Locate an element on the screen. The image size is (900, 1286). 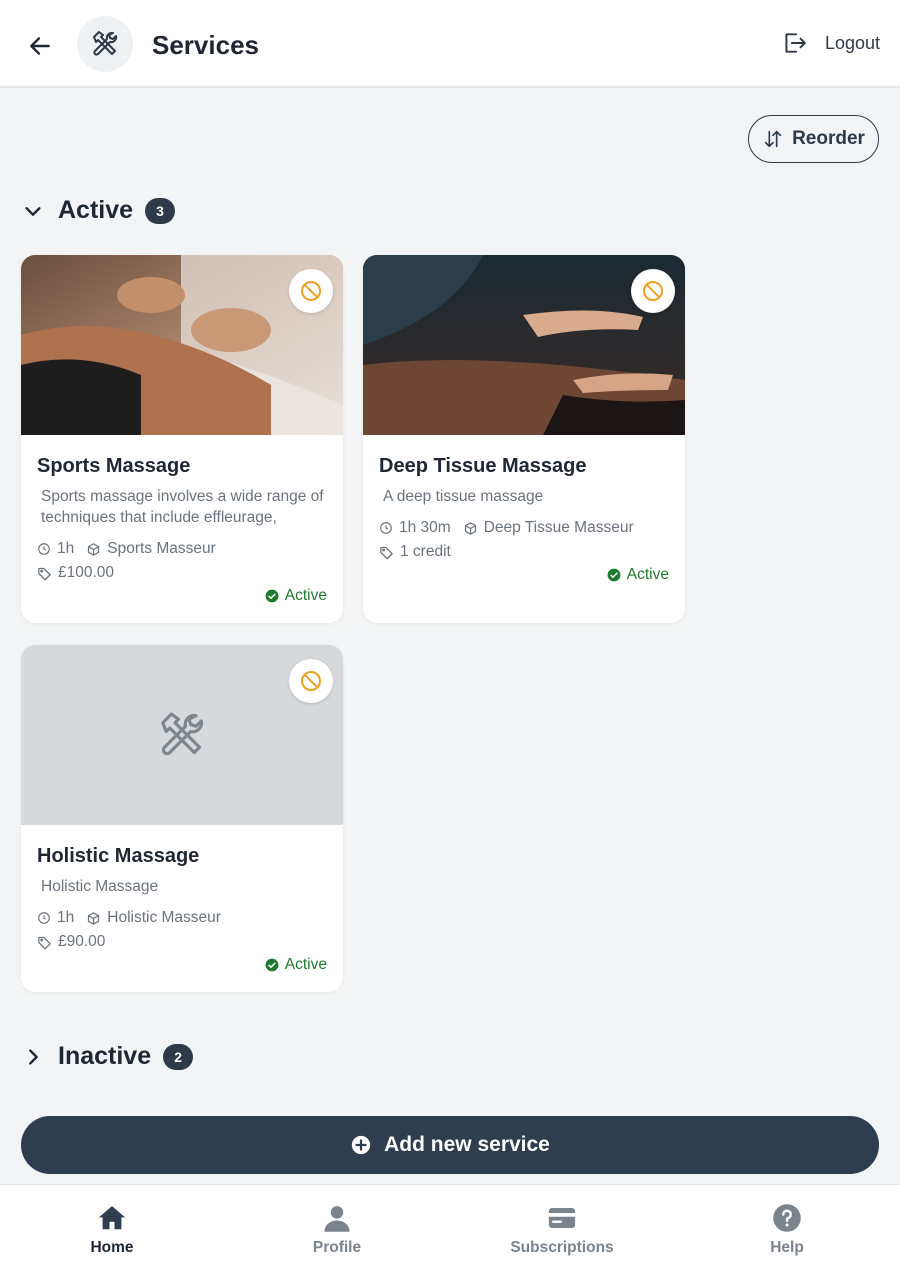
nav-item-profile: Profile is located at coordinates (337, 1230).